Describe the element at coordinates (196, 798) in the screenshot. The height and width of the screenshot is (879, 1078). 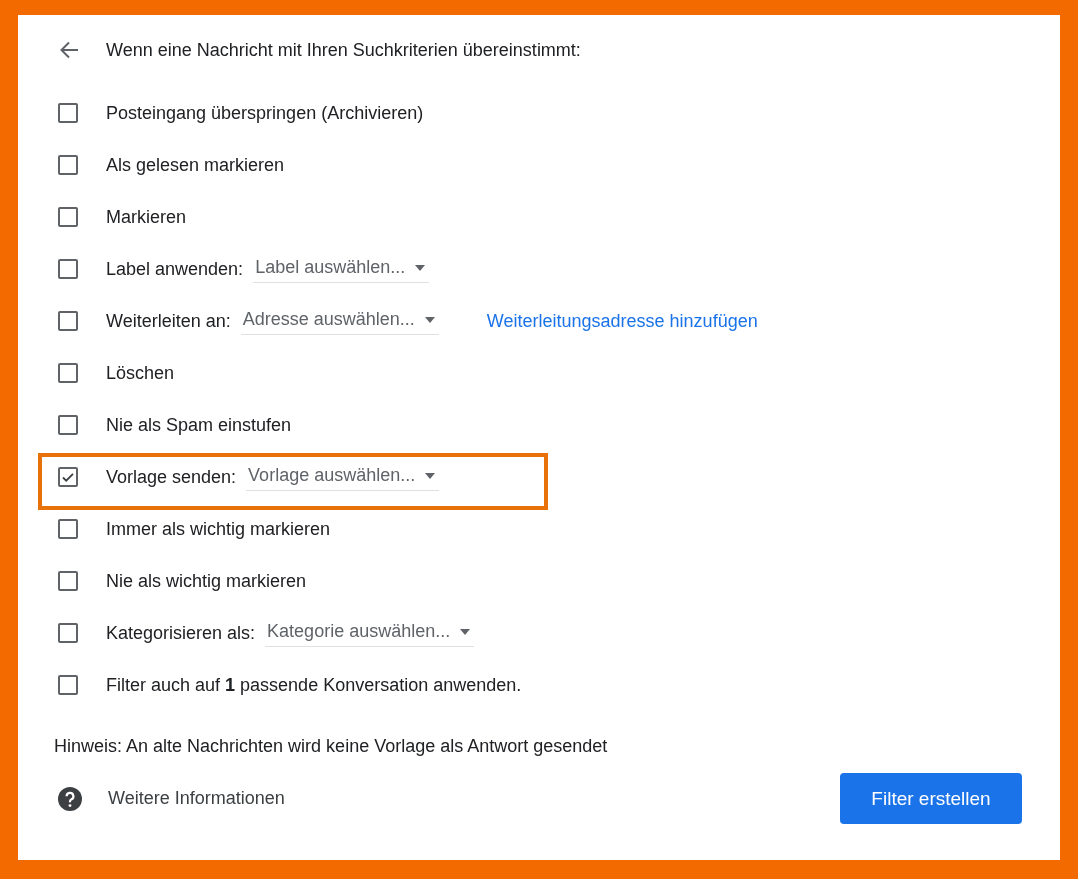
I see `more-info-link: Weitere Informationen` at that location.